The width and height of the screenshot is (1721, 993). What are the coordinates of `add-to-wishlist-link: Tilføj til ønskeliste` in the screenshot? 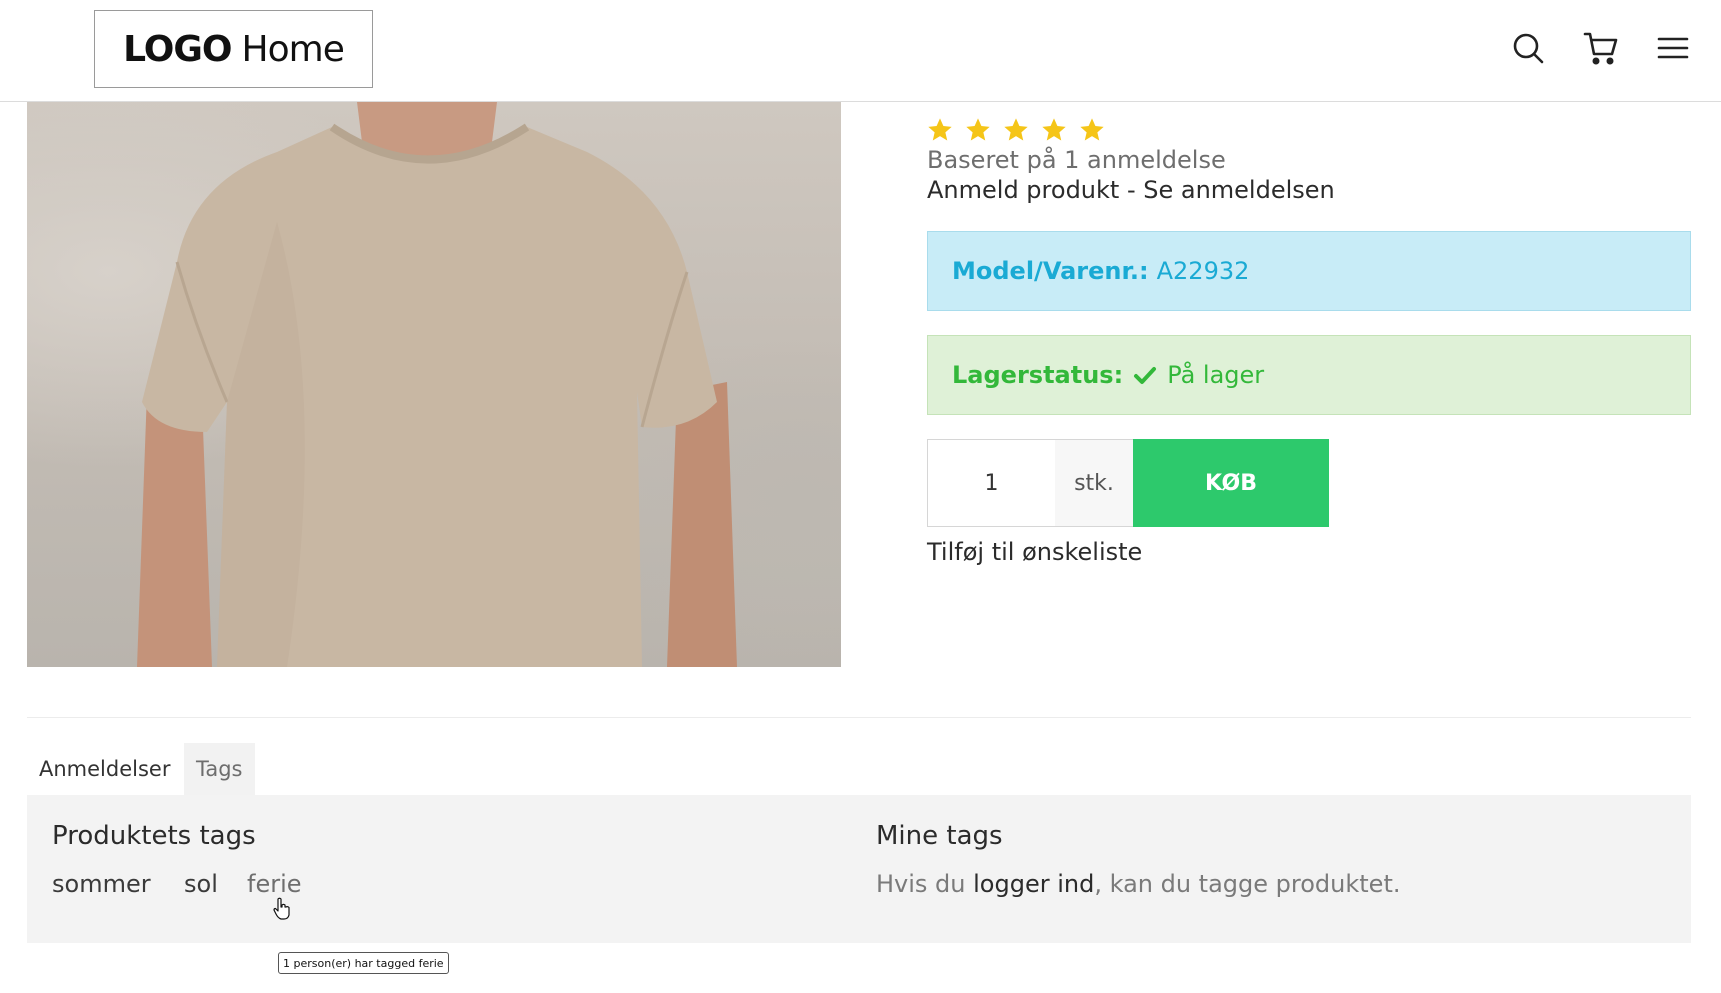 It's located at (1034, 552).